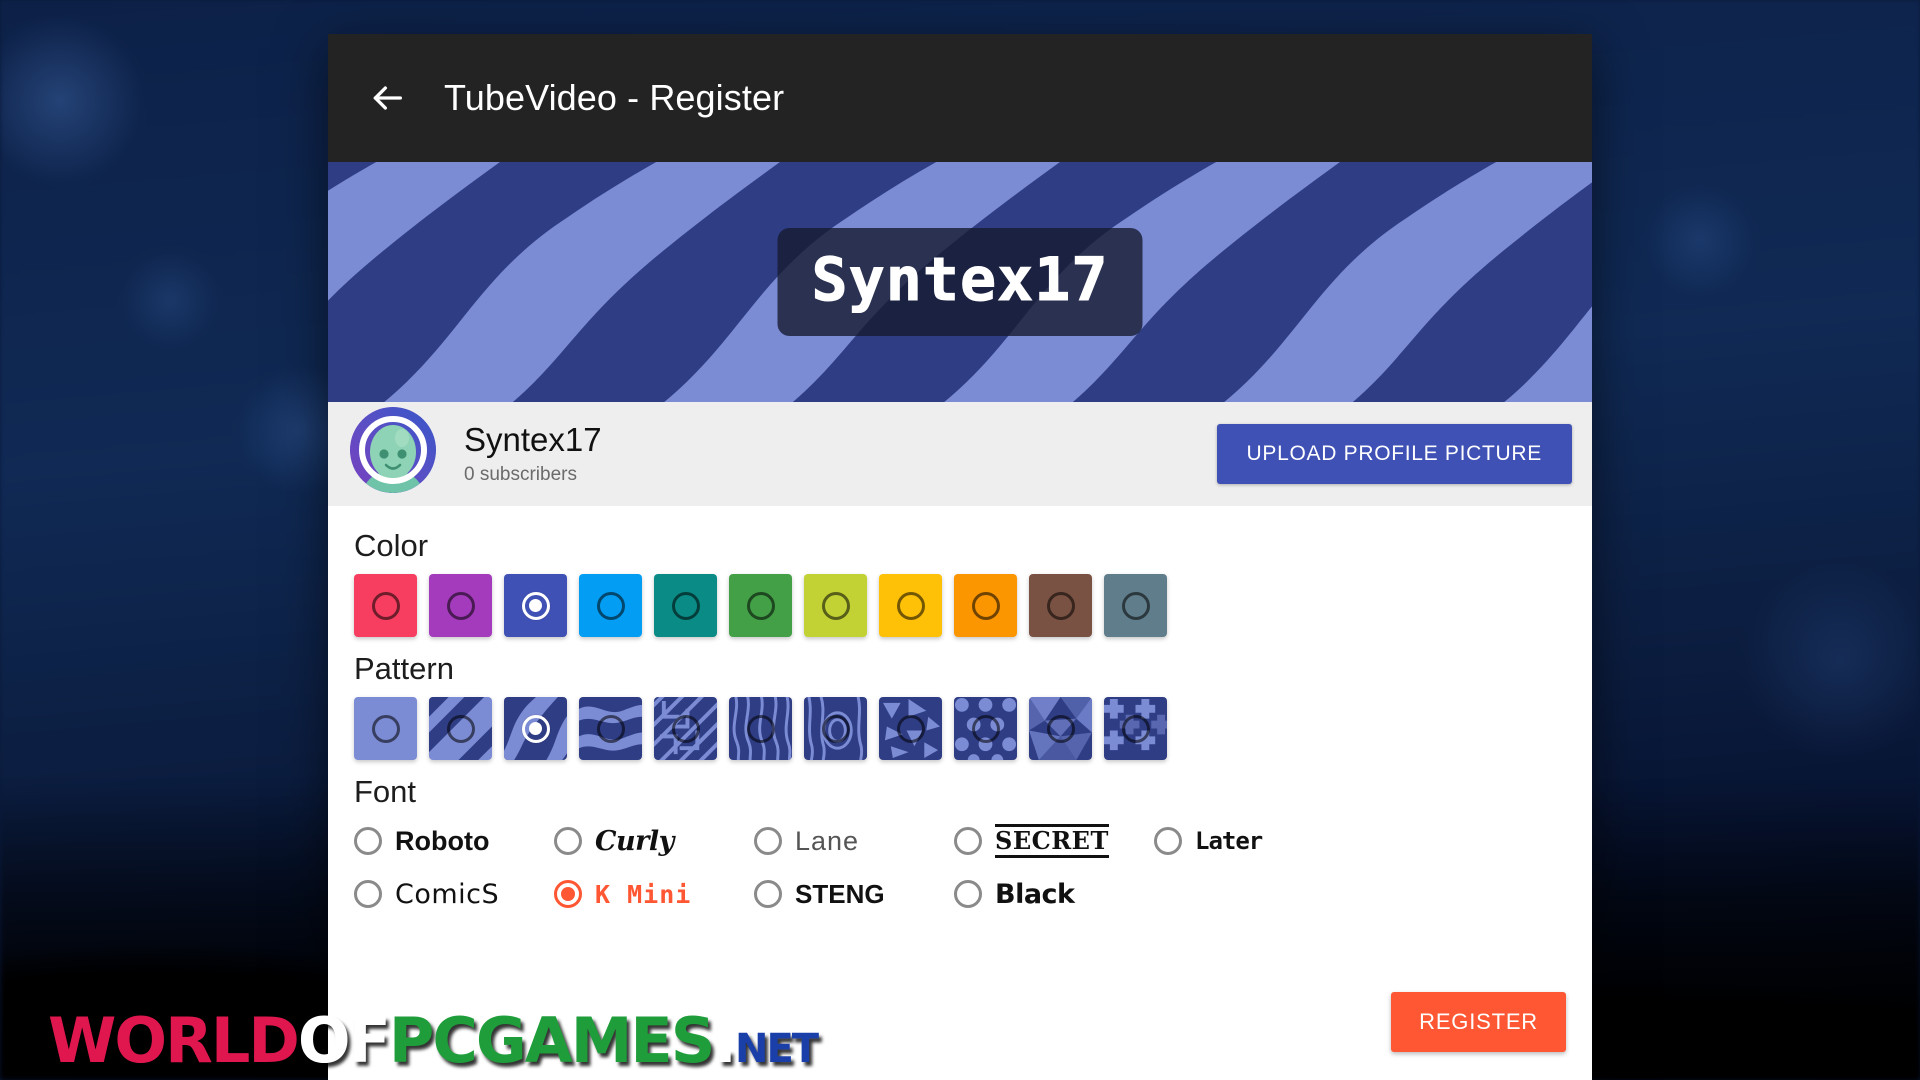  Describe the element at coordinates (634, 841) in the screenshot. I see `font-option-label: Curly` at that location.